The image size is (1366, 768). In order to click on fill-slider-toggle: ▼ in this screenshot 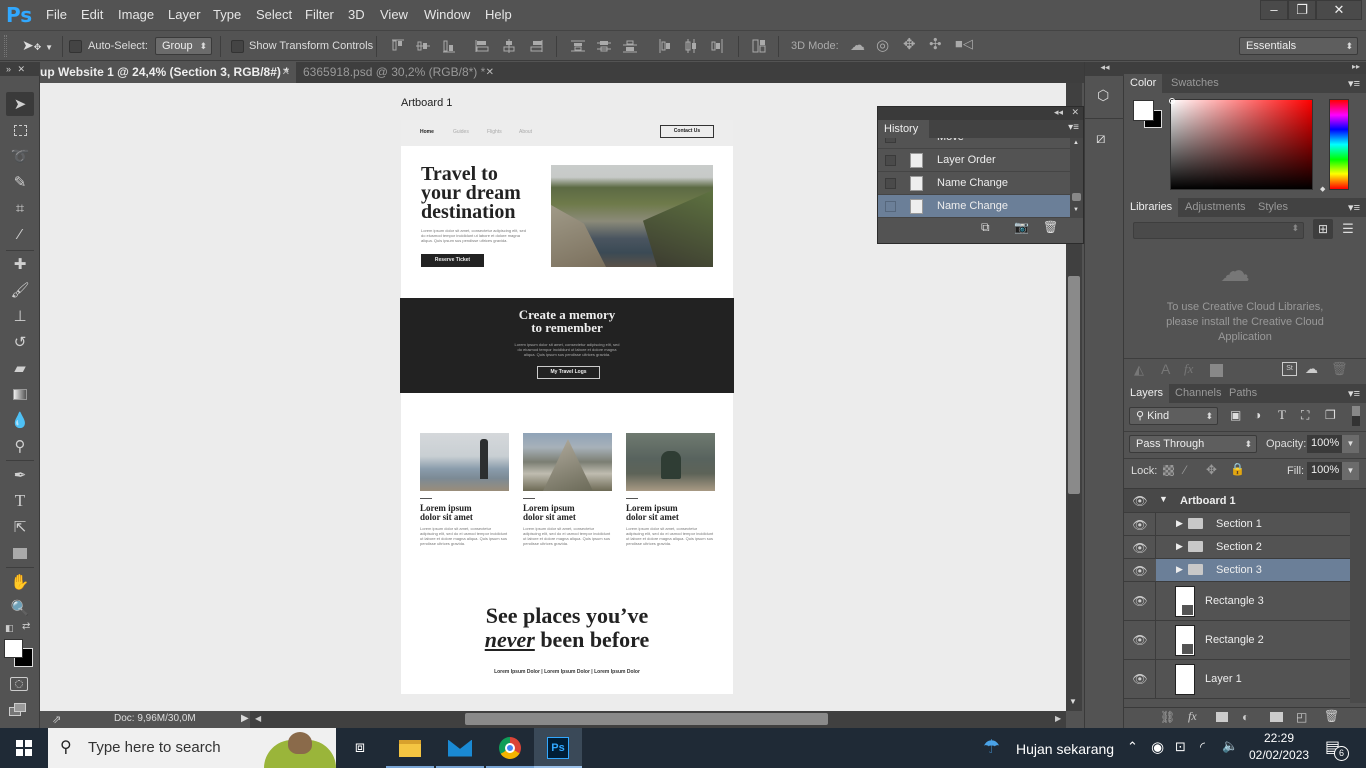, I will do `click(1350, 471)`.